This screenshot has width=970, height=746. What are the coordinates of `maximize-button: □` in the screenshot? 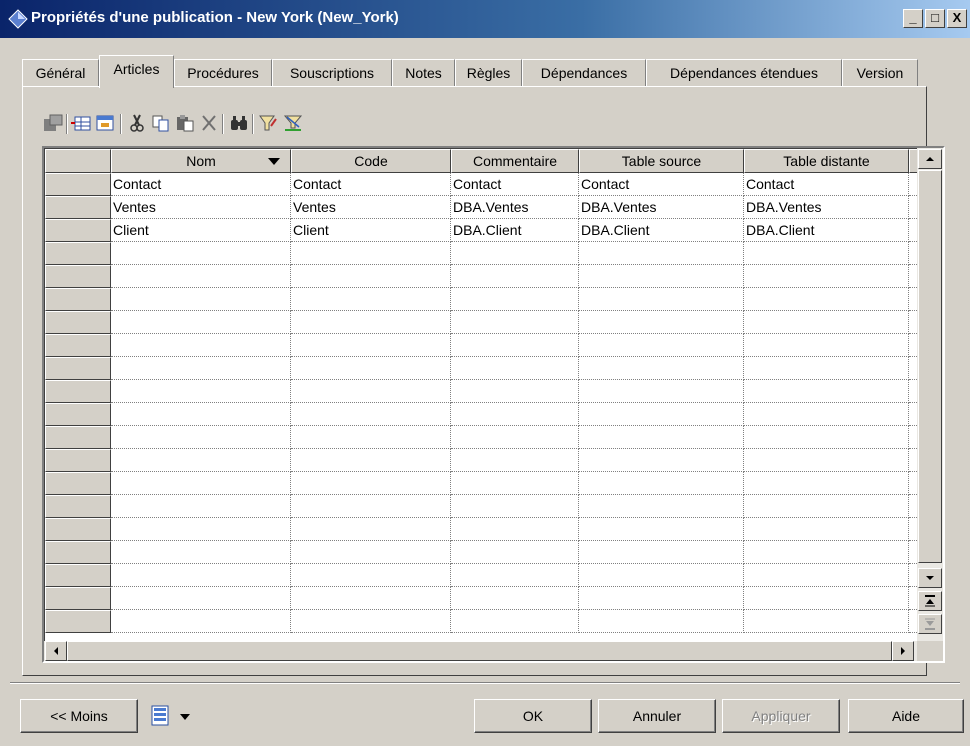 It's located at (935, 18).